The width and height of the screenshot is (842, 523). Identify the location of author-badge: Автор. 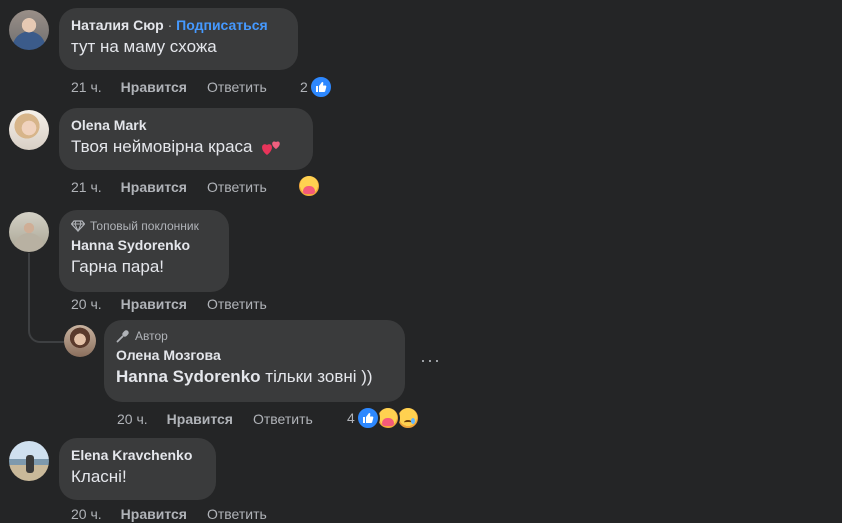
(254, 336).